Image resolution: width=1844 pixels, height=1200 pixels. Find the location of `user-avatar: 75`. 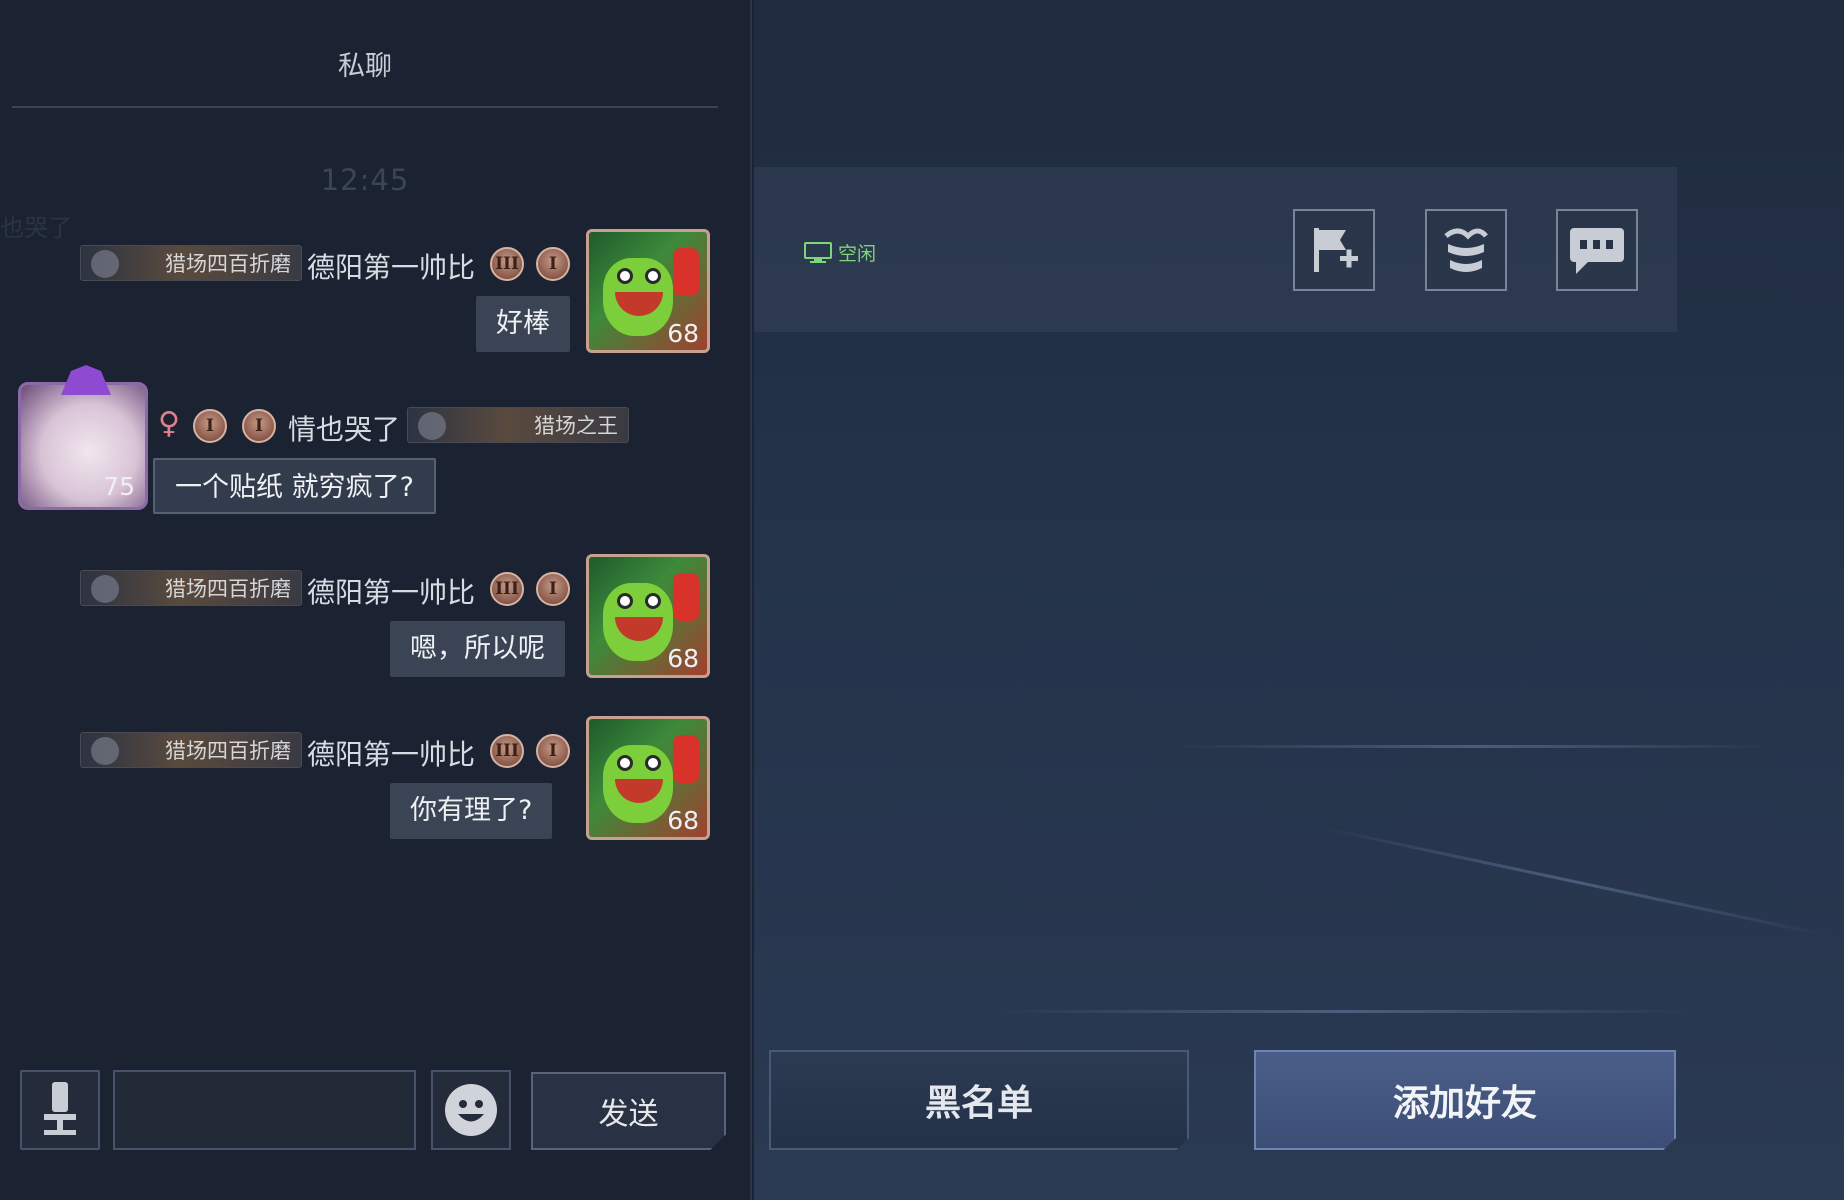

user-avatar: 75 is located at coordinates (83, 437).